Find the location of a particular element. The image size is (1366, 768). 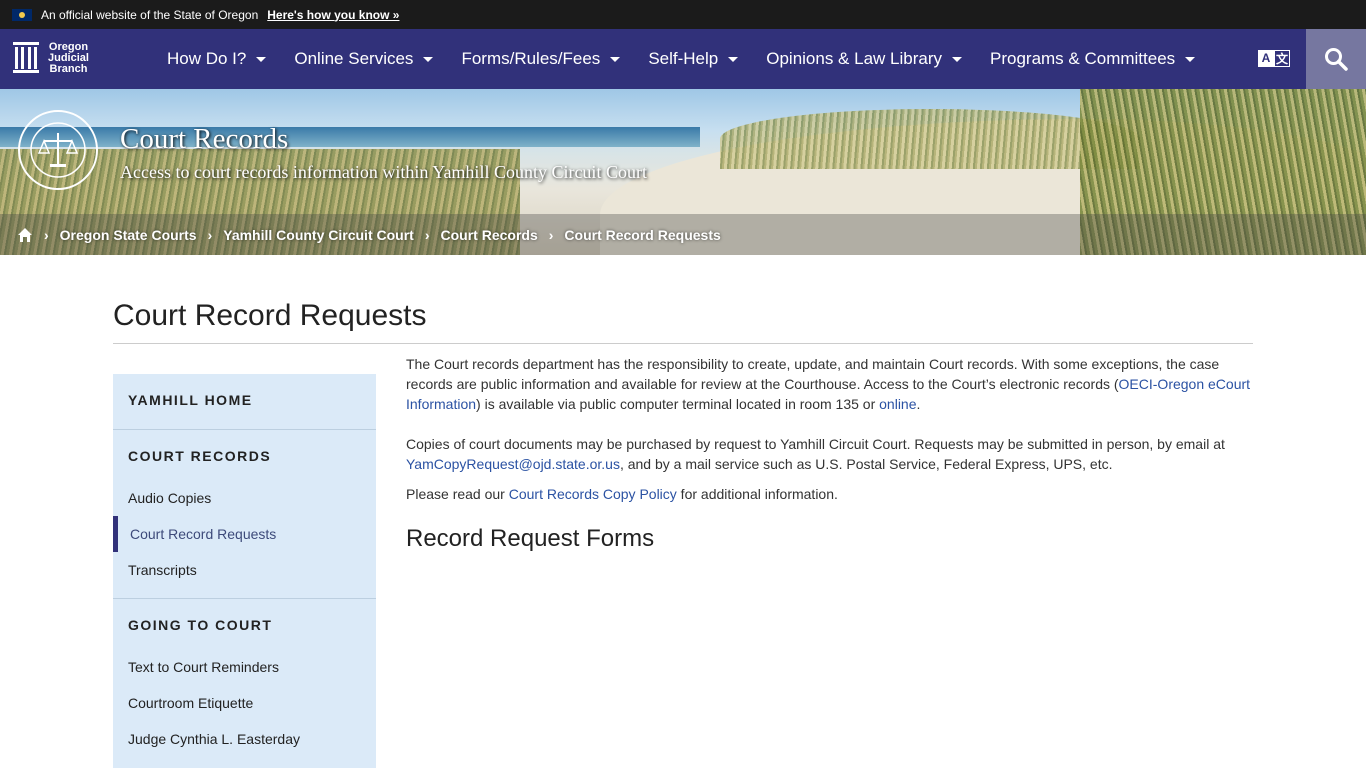

banner-grass is located at coordinates (930, 139).